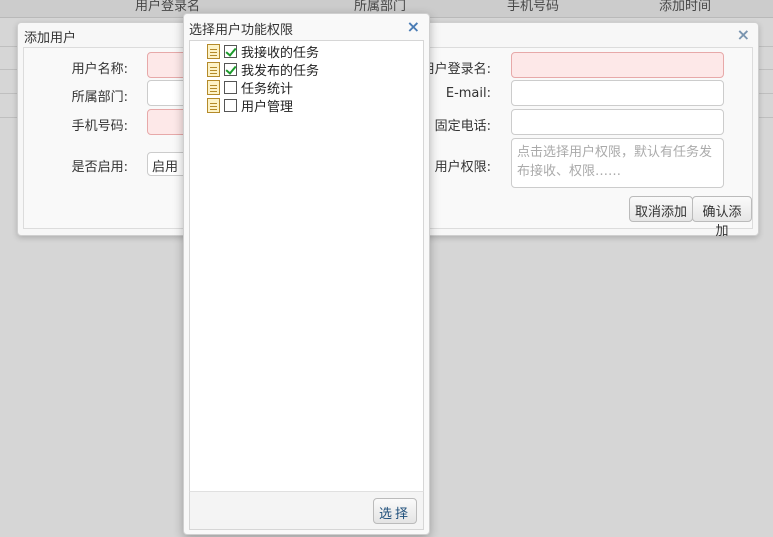 Image resolution: width=773 pixels, height=537 pixels. Describe the element at coordinates (306, 510) in the screenshot. I see `dialog-footer: 选择` at that location.